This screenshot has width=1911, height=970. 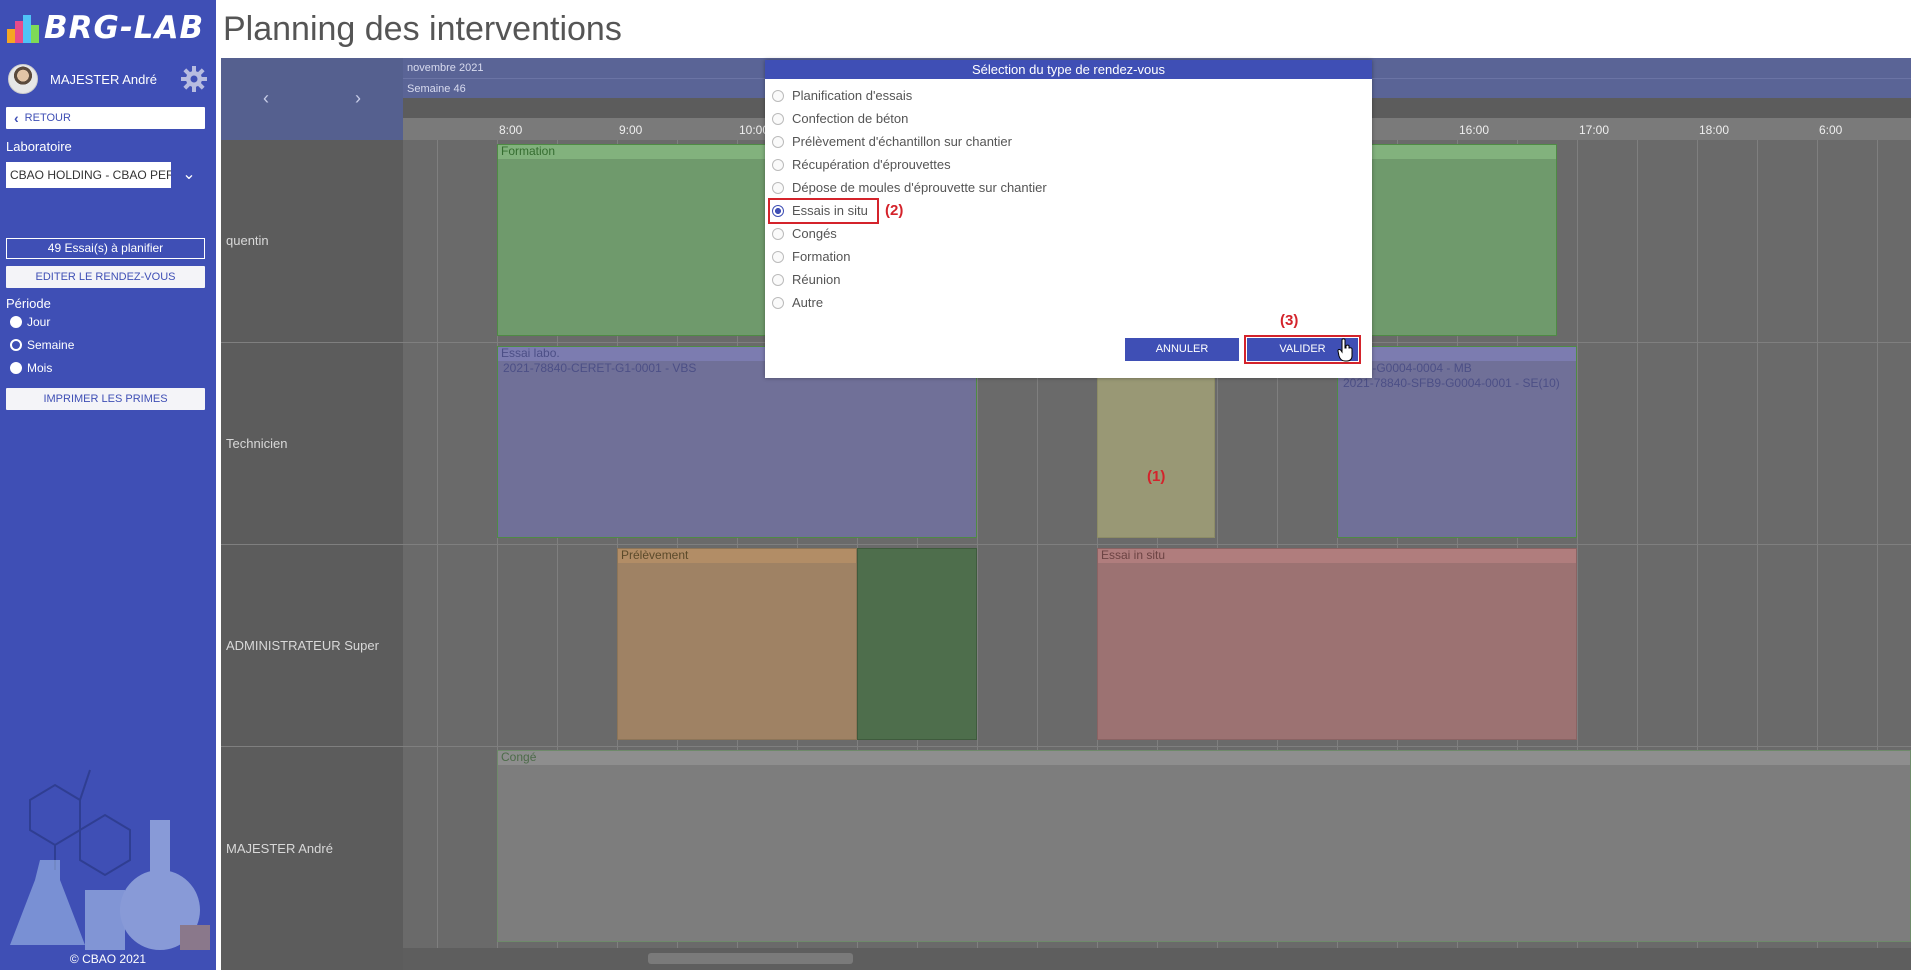 What do you see at coordinates (88, 175) in the screenshot?
I see `lab-select: CBAO HOLDING - CBAO PERPIGNAN` at bounding box center [88, 175].